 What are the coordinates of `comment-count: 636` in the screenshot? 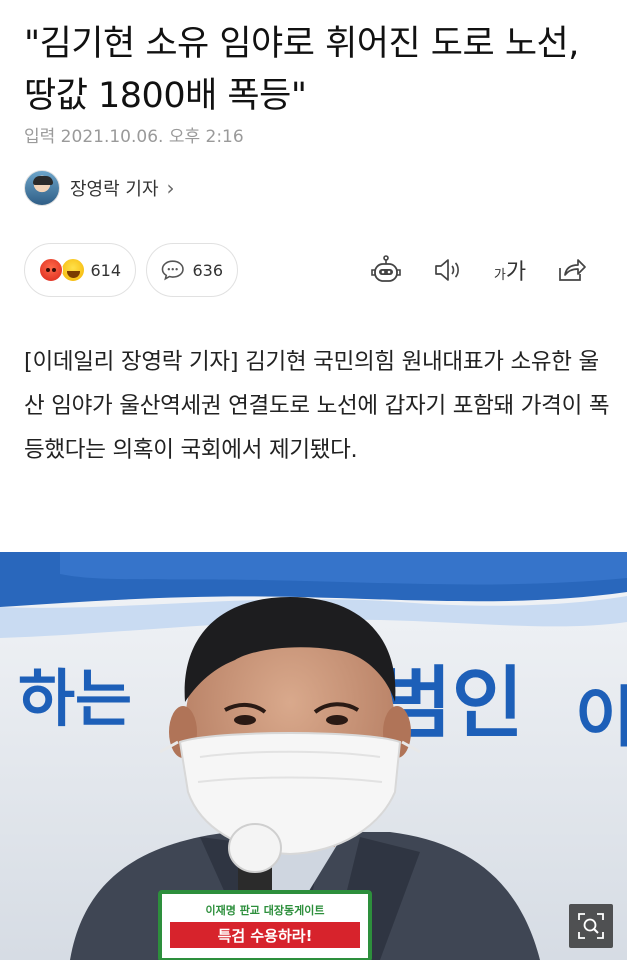 It's located at (207, 270).